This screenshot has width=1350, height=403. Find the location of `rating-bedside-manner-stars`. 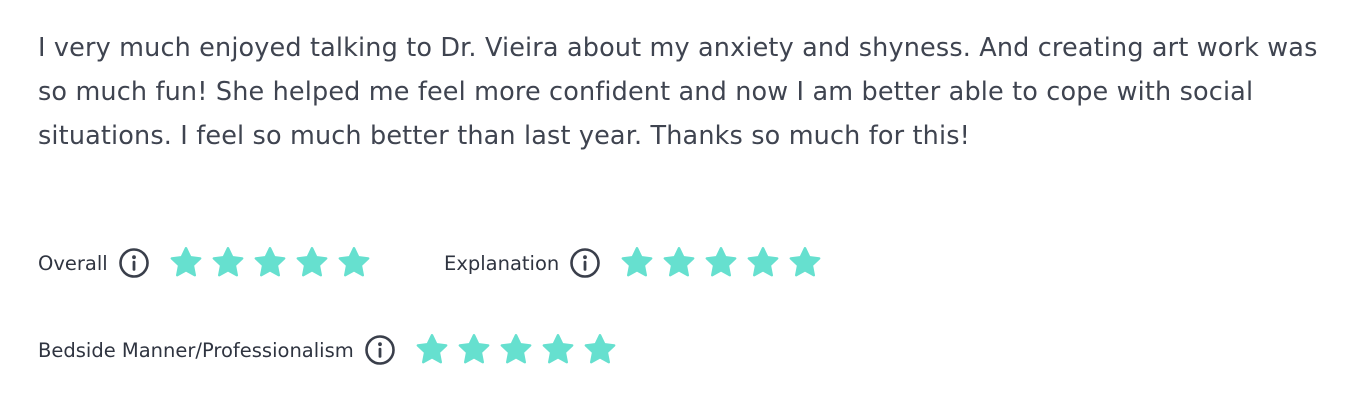

rating-bedside-manner-stars is located at coordinates (519, 350).